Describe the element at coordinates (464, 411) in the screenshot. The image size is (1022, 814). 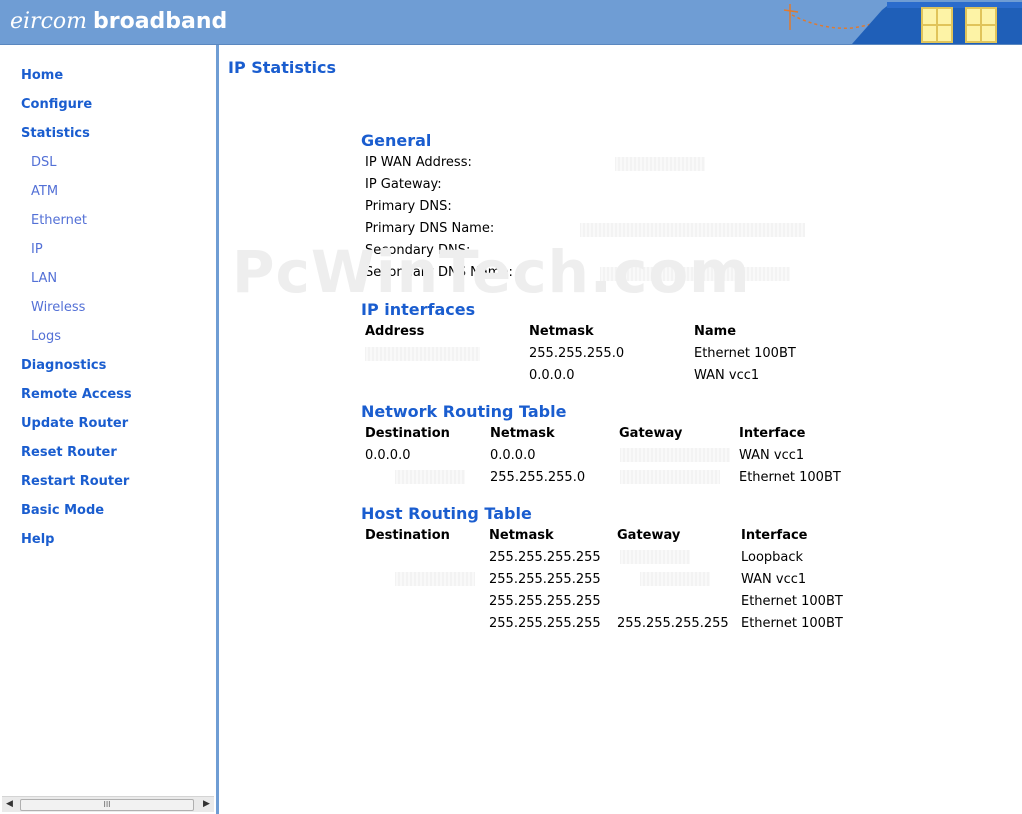
I see `network-routing-title: Network Routing Table` at that location.